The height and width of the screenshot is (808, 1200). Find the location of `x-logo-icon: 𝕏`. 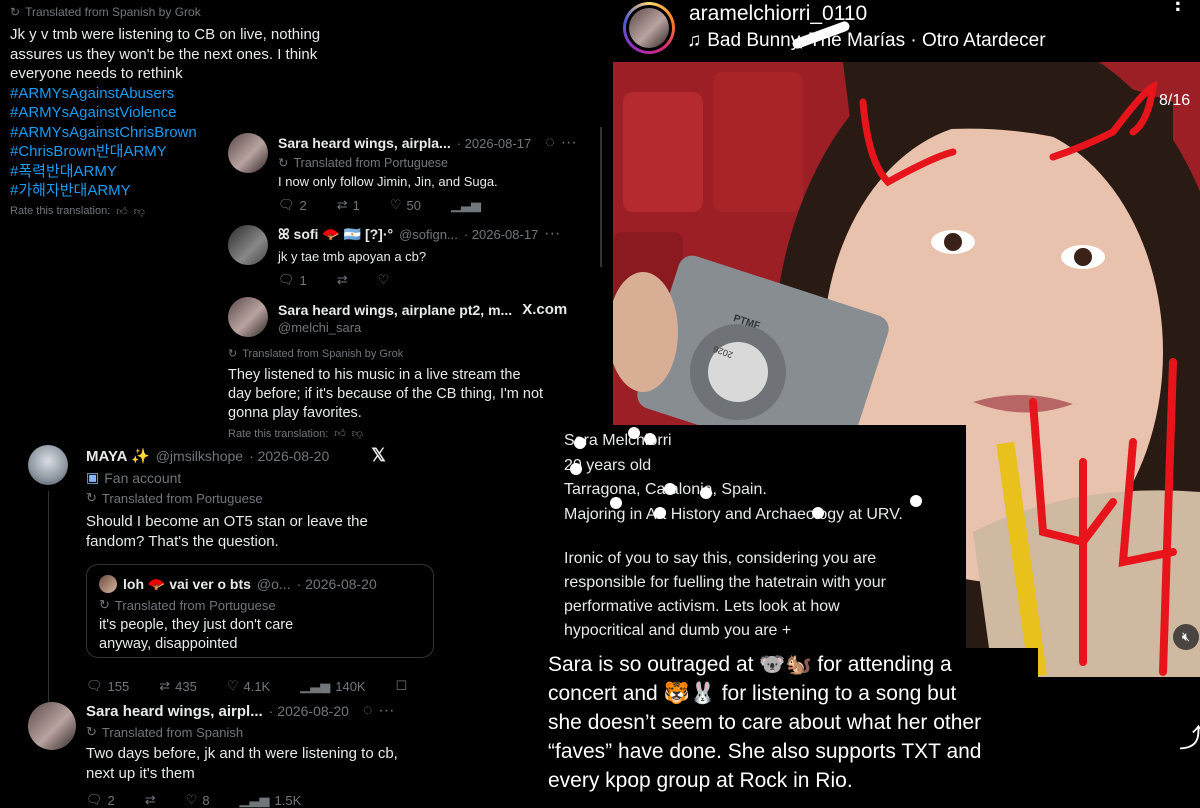

x-logo-icon: 𝕏 is located at coordinates (378, 455).